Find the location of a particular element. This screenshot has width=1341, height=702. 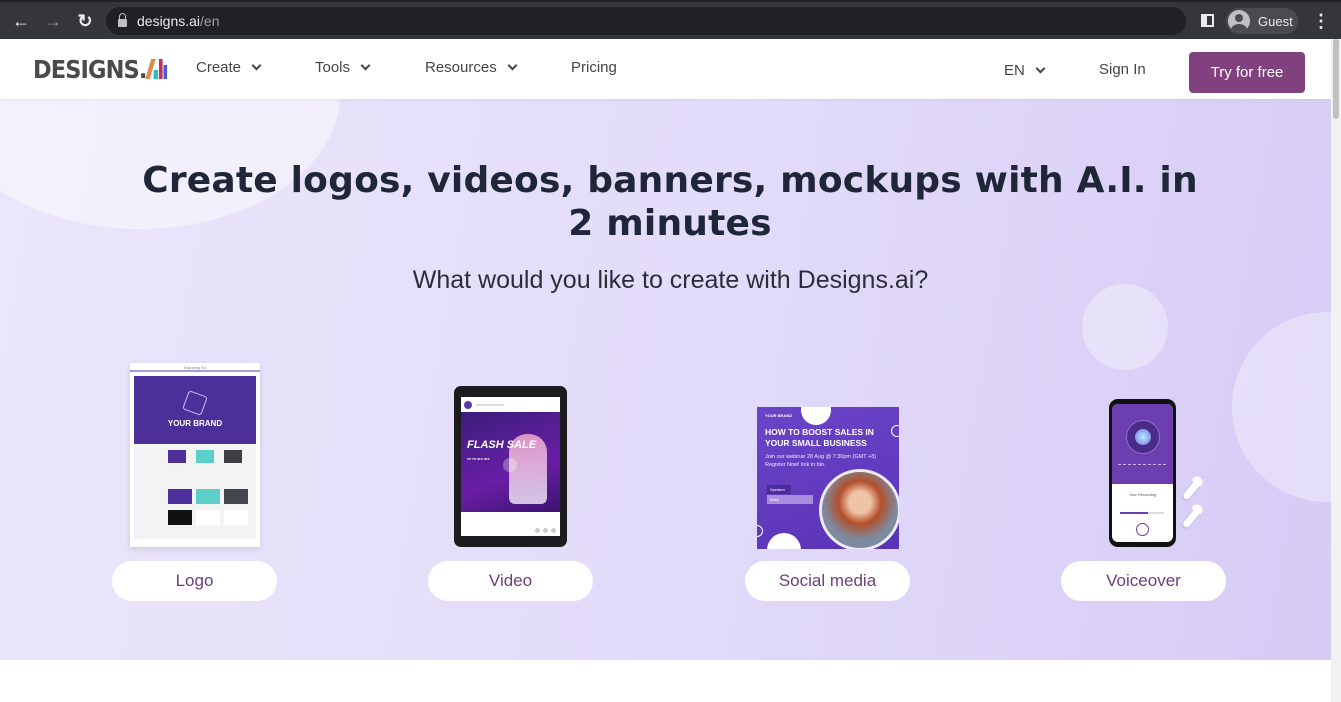

flash-sub: UP TO 30% OFF is located at coordinates (478, 459).